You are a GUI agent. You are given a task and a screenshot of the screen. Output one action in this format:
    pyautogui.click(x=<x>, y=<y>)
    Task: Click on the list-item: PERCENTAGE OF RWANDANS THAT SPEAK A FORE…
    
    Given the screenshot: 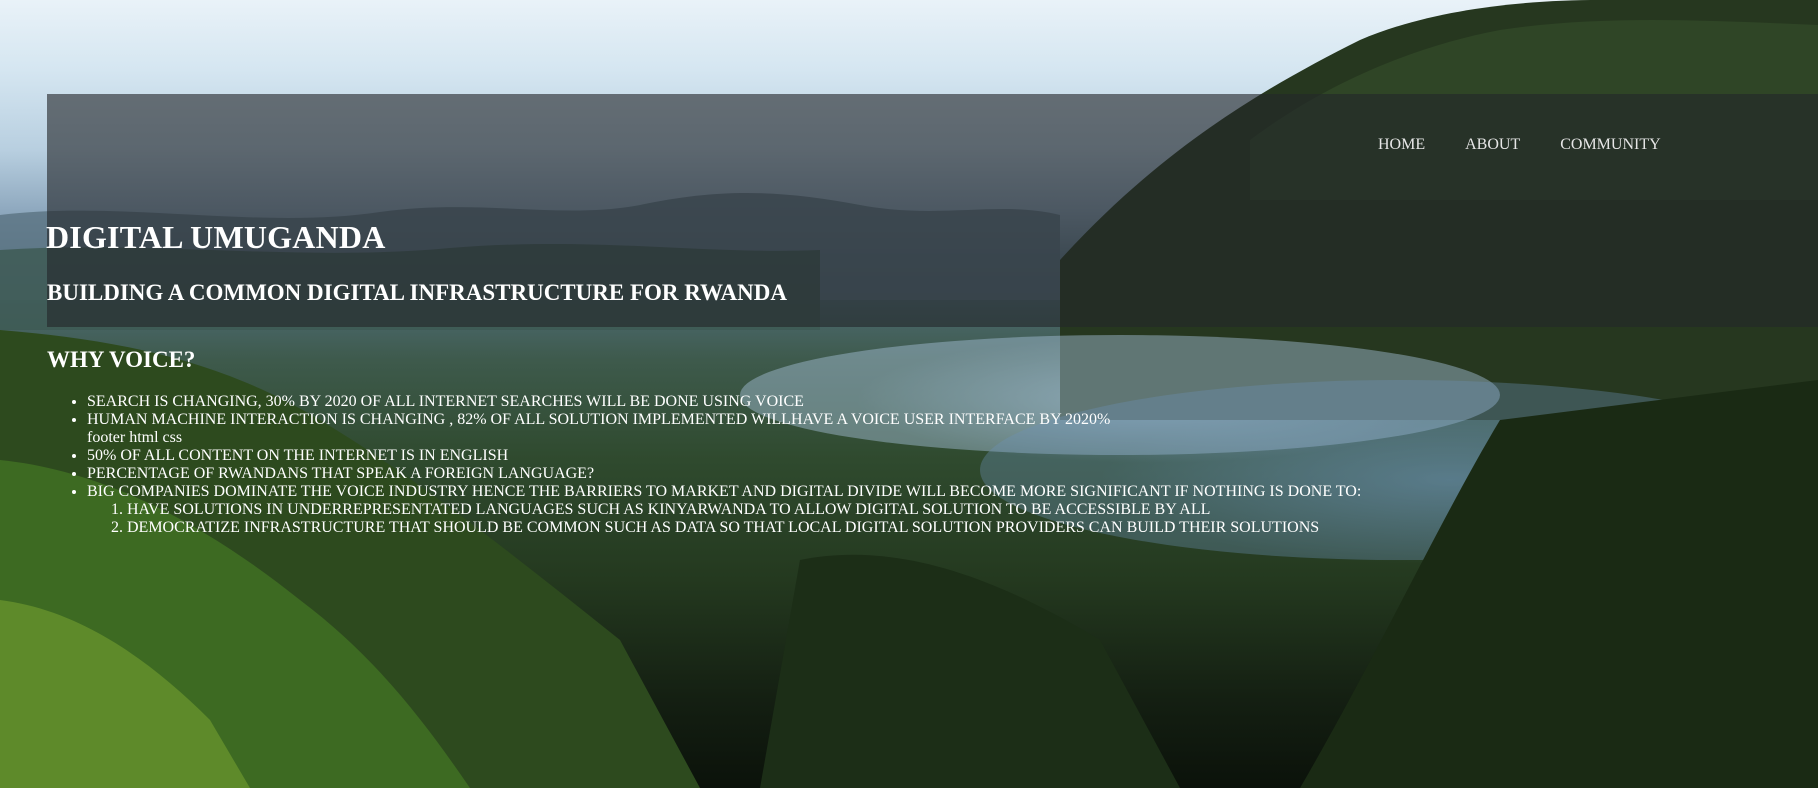 What is the action you would take?
    pyautogui.click(x=724, y=474)
    